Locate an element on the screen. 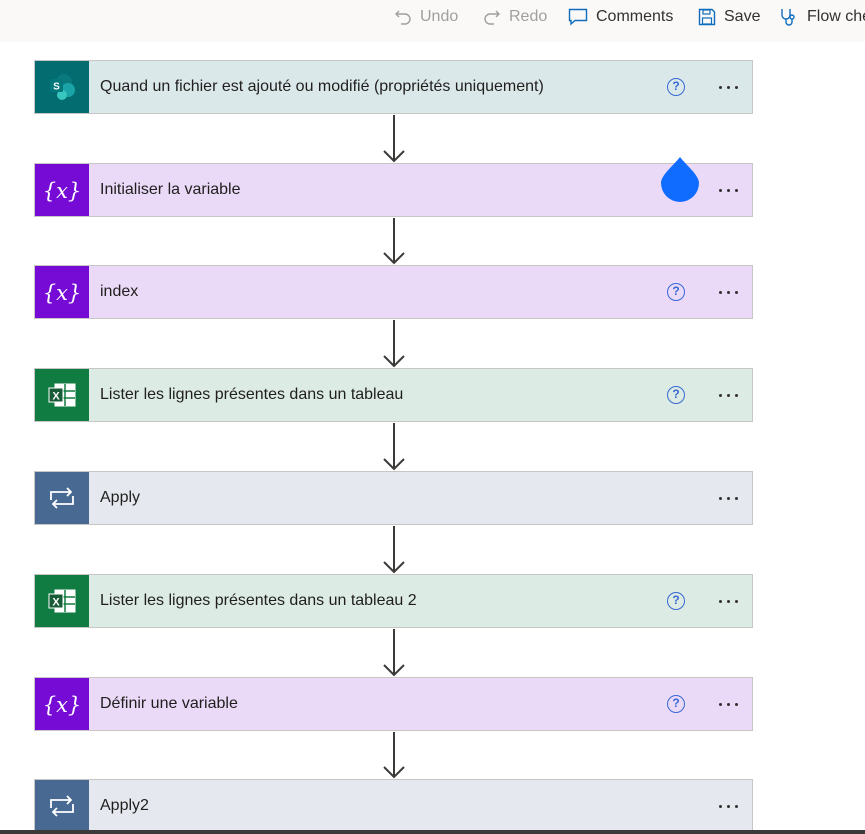 The height and width of the screenshot is (834, 865). flow-step-apply2: Apply2 is located at coordinates (393, 804).